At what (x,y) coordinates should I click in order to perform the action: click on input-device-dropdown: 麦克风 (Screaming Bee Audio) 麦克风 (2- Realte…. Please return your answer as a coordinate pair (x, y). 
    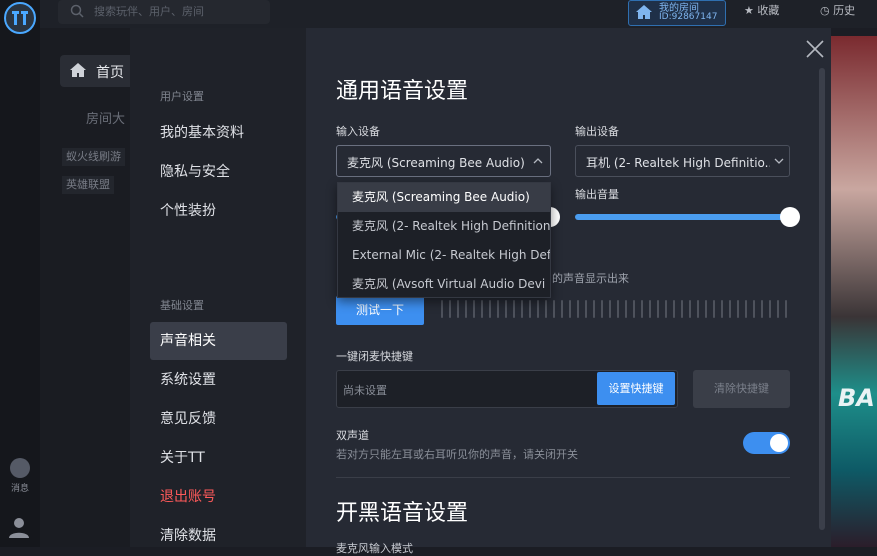
    Looking at the image, I should click on (444, 240).